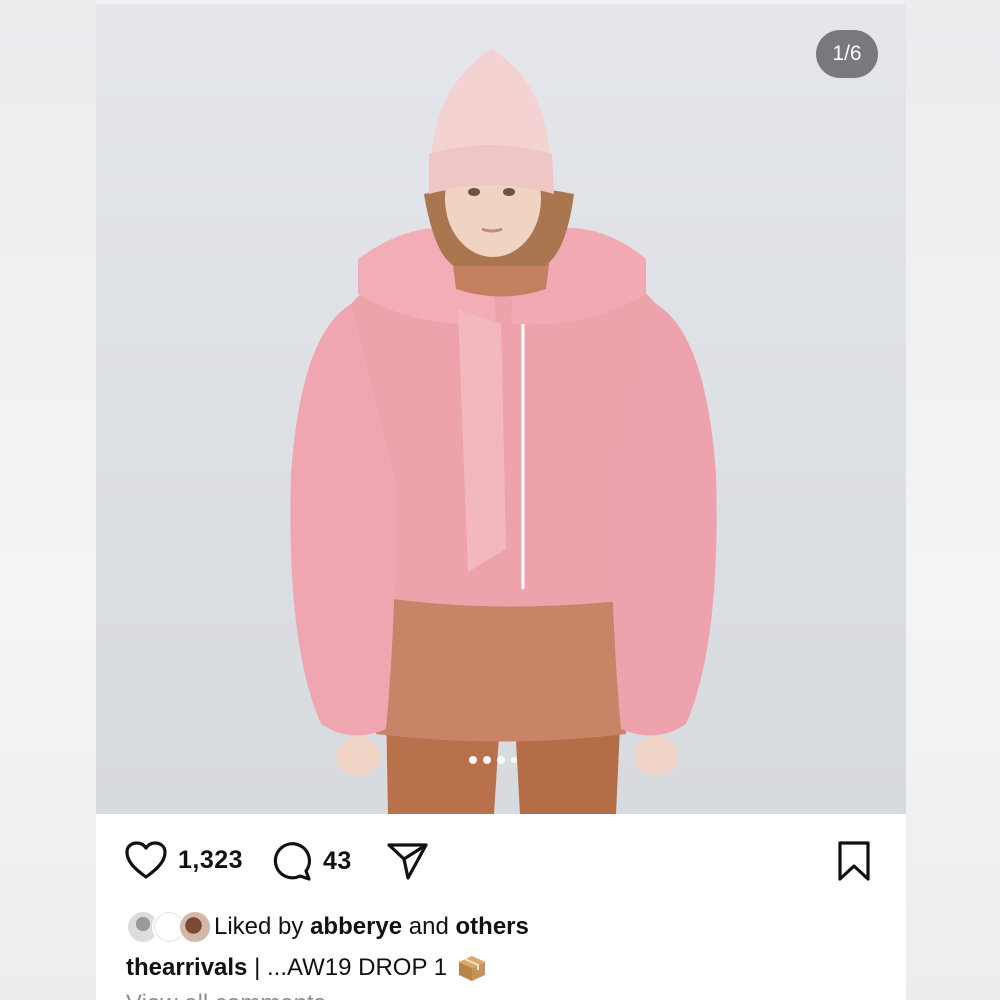  Describe the element at coordinates (262, 926) in the screenshot. I see `liked-by-prefix: Liked by` at that location.